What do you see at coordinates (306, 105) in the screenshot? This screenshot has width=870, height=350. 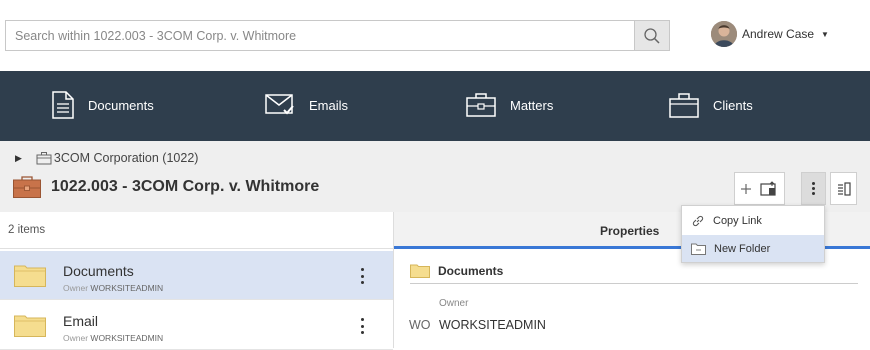 I see `nav-emails: Emails` at bounding box center [306, 105].